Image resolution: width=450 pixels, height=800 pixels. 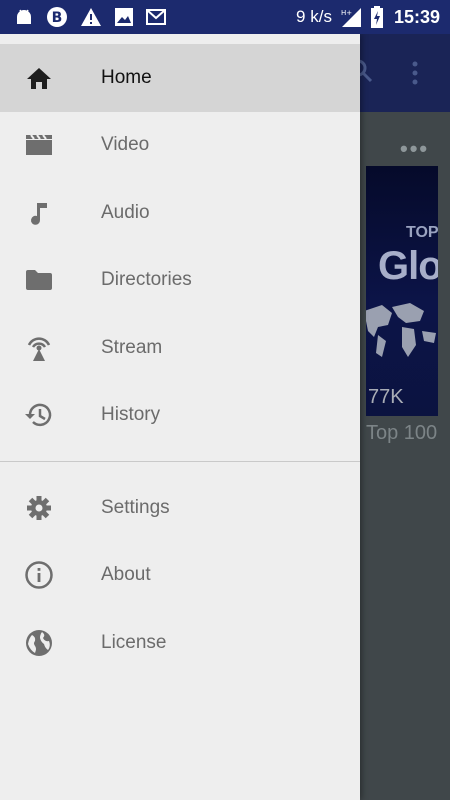 I want to click on nav-label-audio: Audio, so click(x=125, y=212).